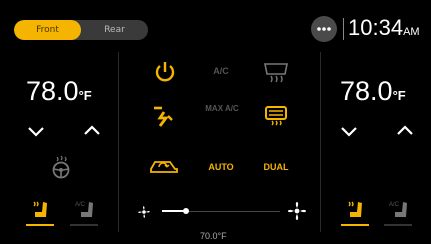 The height and width of the screenshot is (244, 431). What do you see at coordinates (405, 131) in the screenshot?
I see `passenger-temp-up-icon` at bounding box center [405, 131].